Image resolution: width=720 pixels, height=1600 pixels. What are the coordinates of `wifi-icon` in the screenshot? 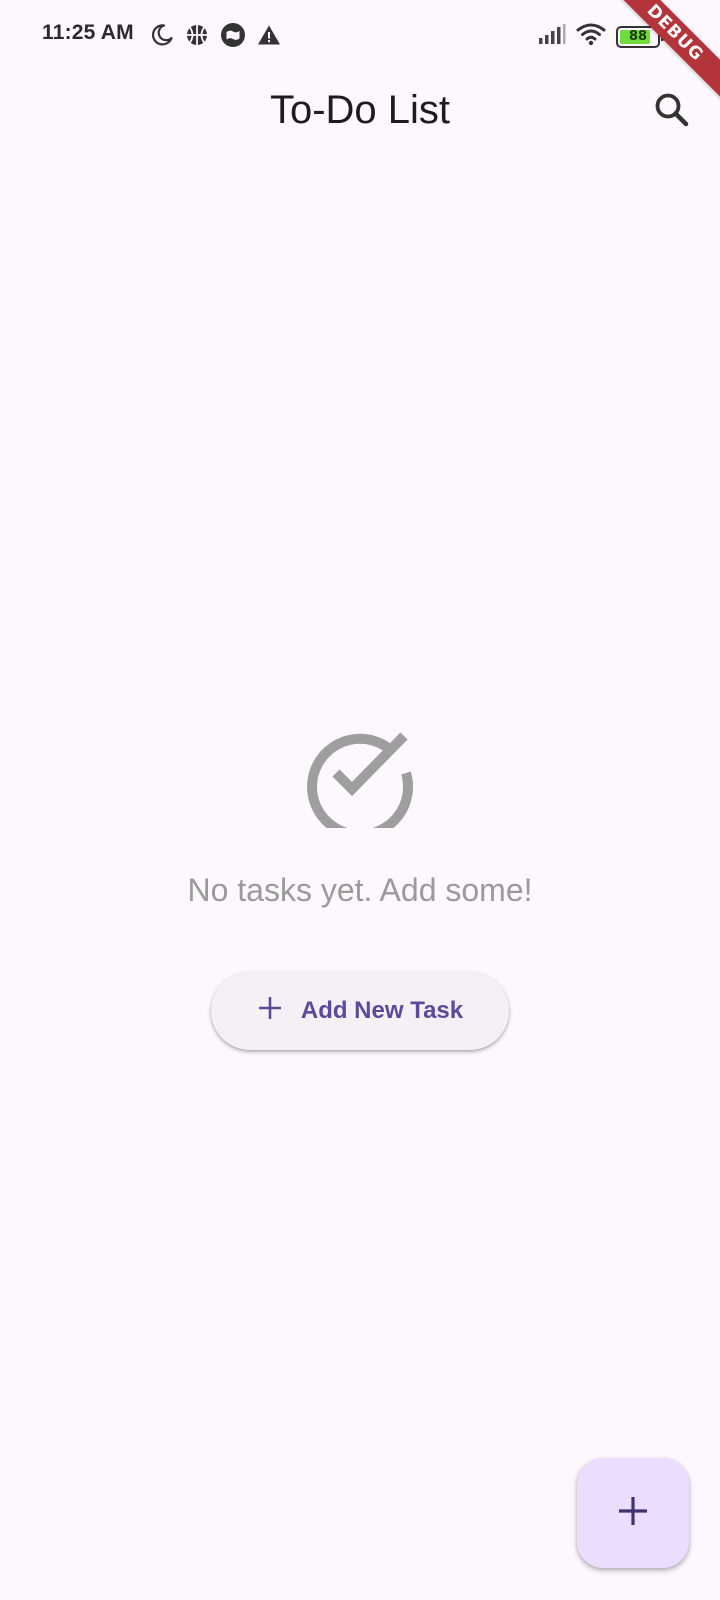 It's located at (591, 36).